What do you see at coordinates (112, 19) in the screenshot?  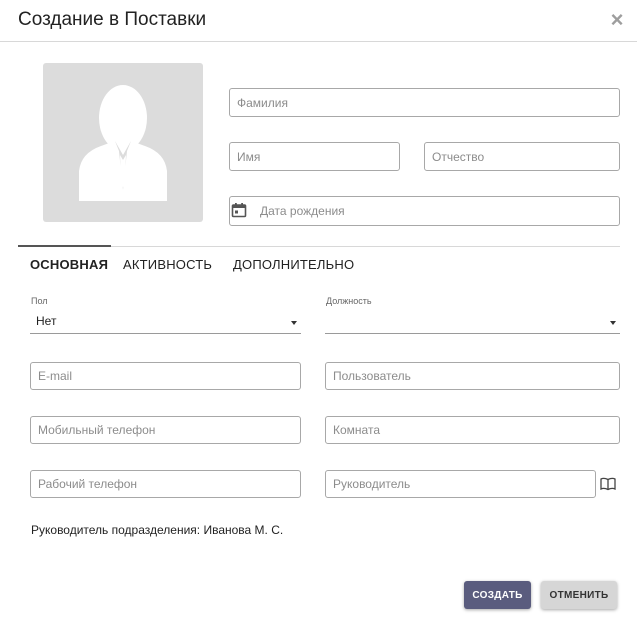 I see `dialog-title: Создание в Поставки` at bounding box center [112, 19].